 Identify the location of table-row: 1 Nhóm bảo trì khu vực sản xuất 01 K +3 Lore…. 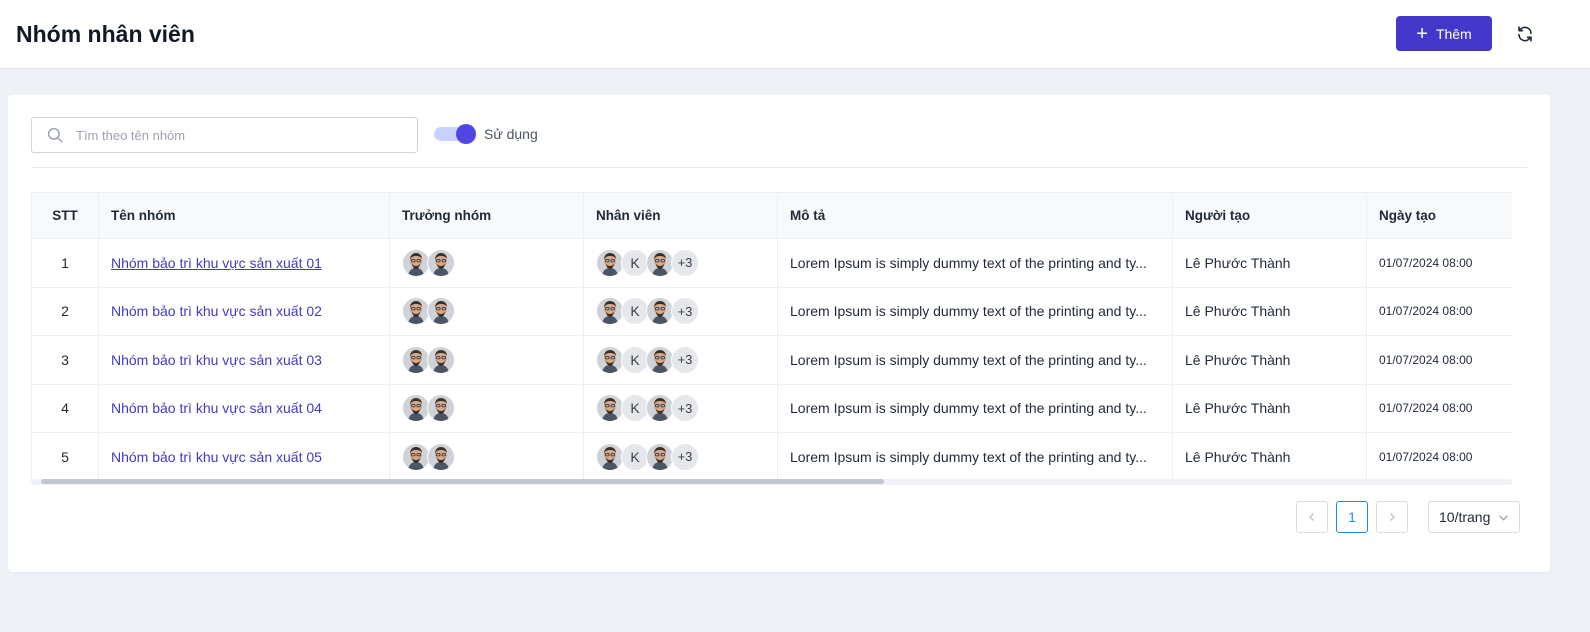
(771, 263).